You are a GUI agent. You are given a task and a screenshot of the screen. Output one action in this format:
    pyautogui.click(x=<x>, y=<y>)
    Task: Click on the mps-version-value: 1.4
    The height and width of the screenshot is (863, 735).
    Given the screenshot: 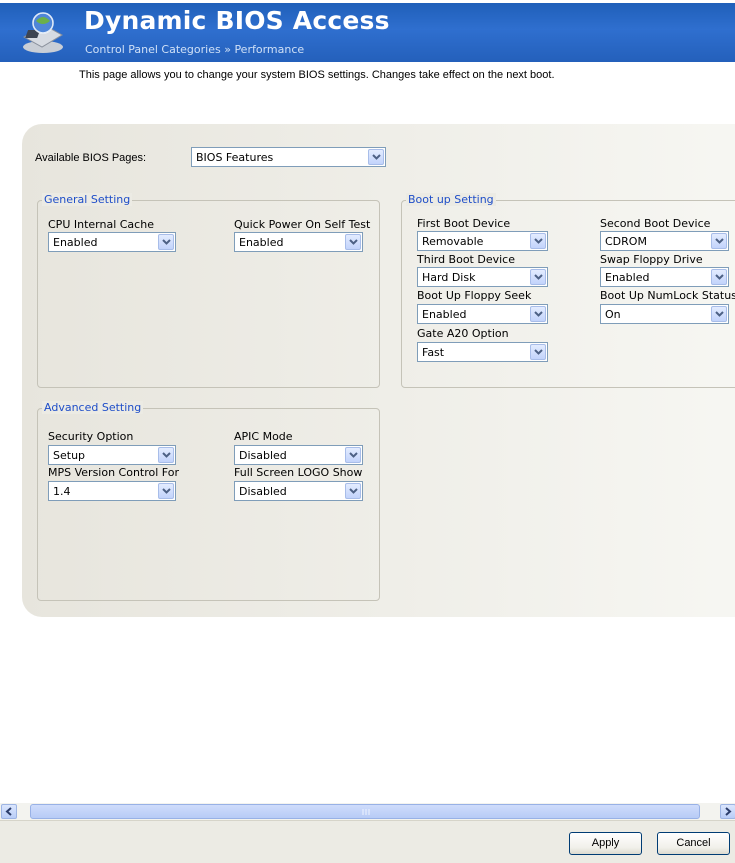 What is the action you would take?
    pyautogui.click(x=62, y=491)
    